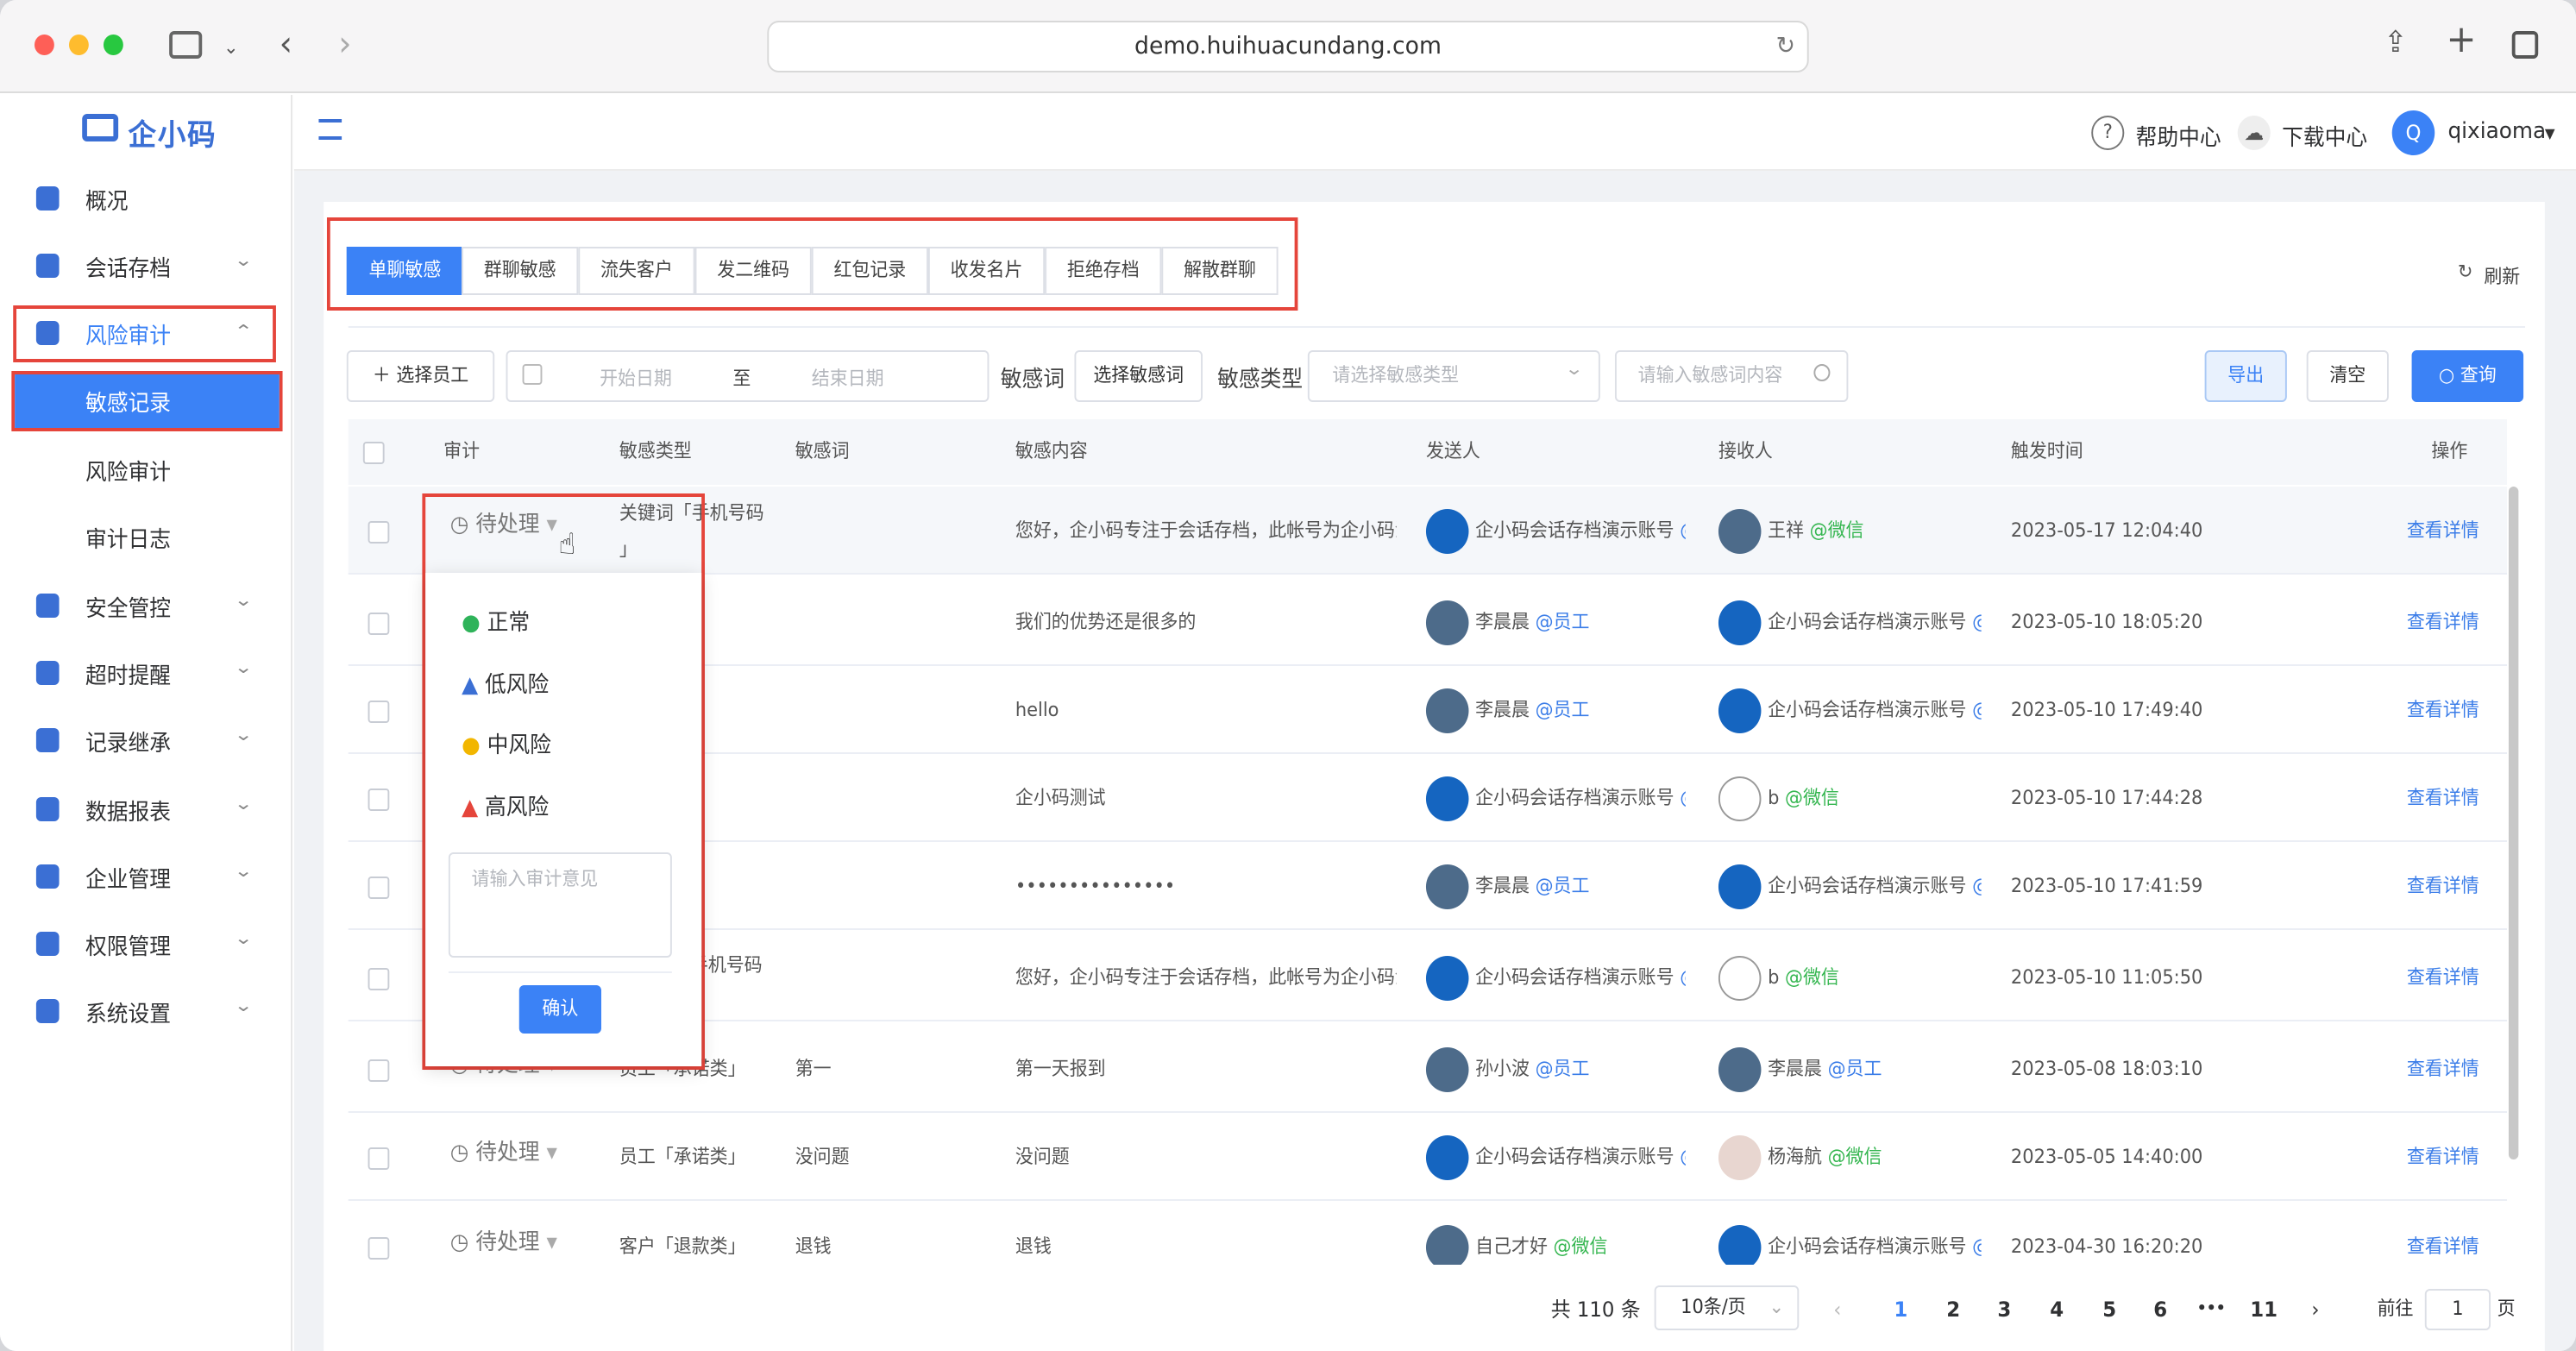 This screenshot has height=1351, width=2576. I want to click on sidebar-item-risk-audit-sub: 风险审计, so click(146, 469).